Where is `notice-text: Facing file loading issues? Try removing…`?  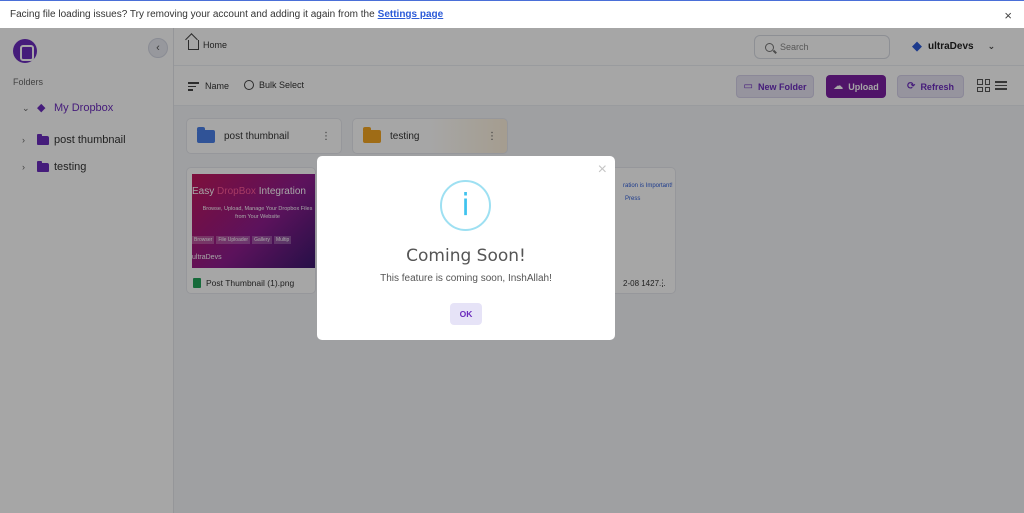
notice-text: Facing file loading issues? Try removing… is located at coordinates (192, 14).